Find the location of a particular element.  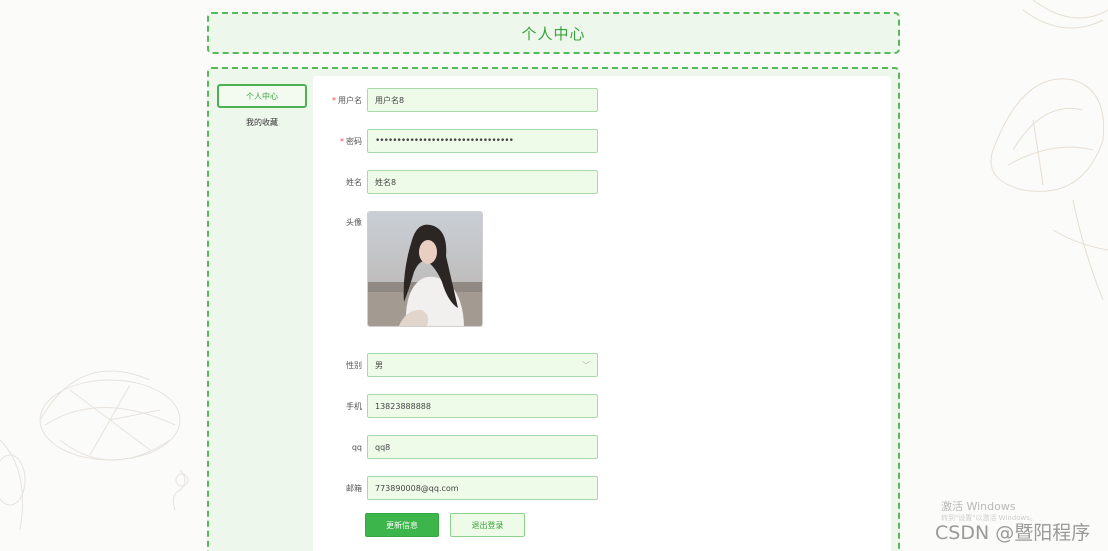

windows-activation-text: 激活 Windows is located at coordinates (978, 506).